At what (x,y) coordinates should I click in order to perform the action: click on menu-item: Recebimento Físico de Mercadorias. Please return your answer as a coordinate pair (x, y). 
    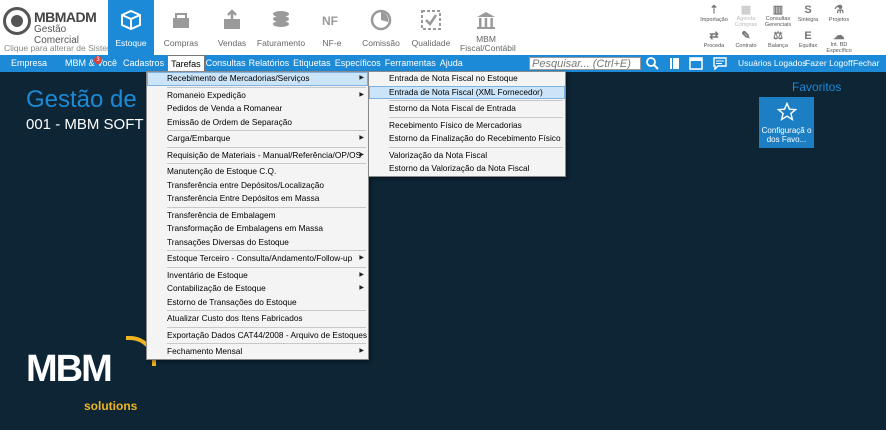
    Looking at the image, I should click on (467, 126).